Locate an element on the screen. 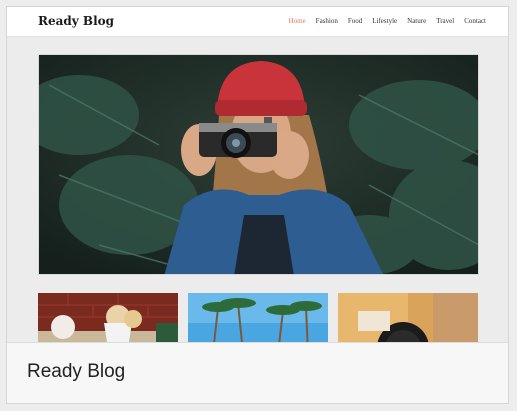 The height and width of the screenshot is (411, 517). site-logo: Ready Blog is located at coordinates (76, 21).